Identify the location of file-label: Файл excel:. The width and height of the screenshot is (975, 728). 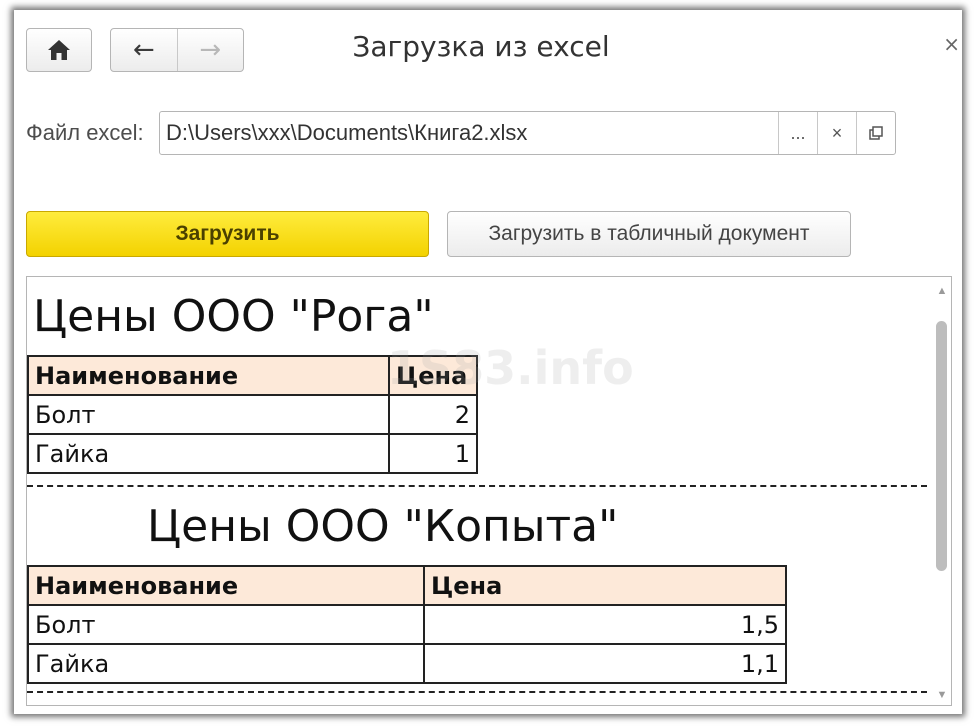
(85, 132).